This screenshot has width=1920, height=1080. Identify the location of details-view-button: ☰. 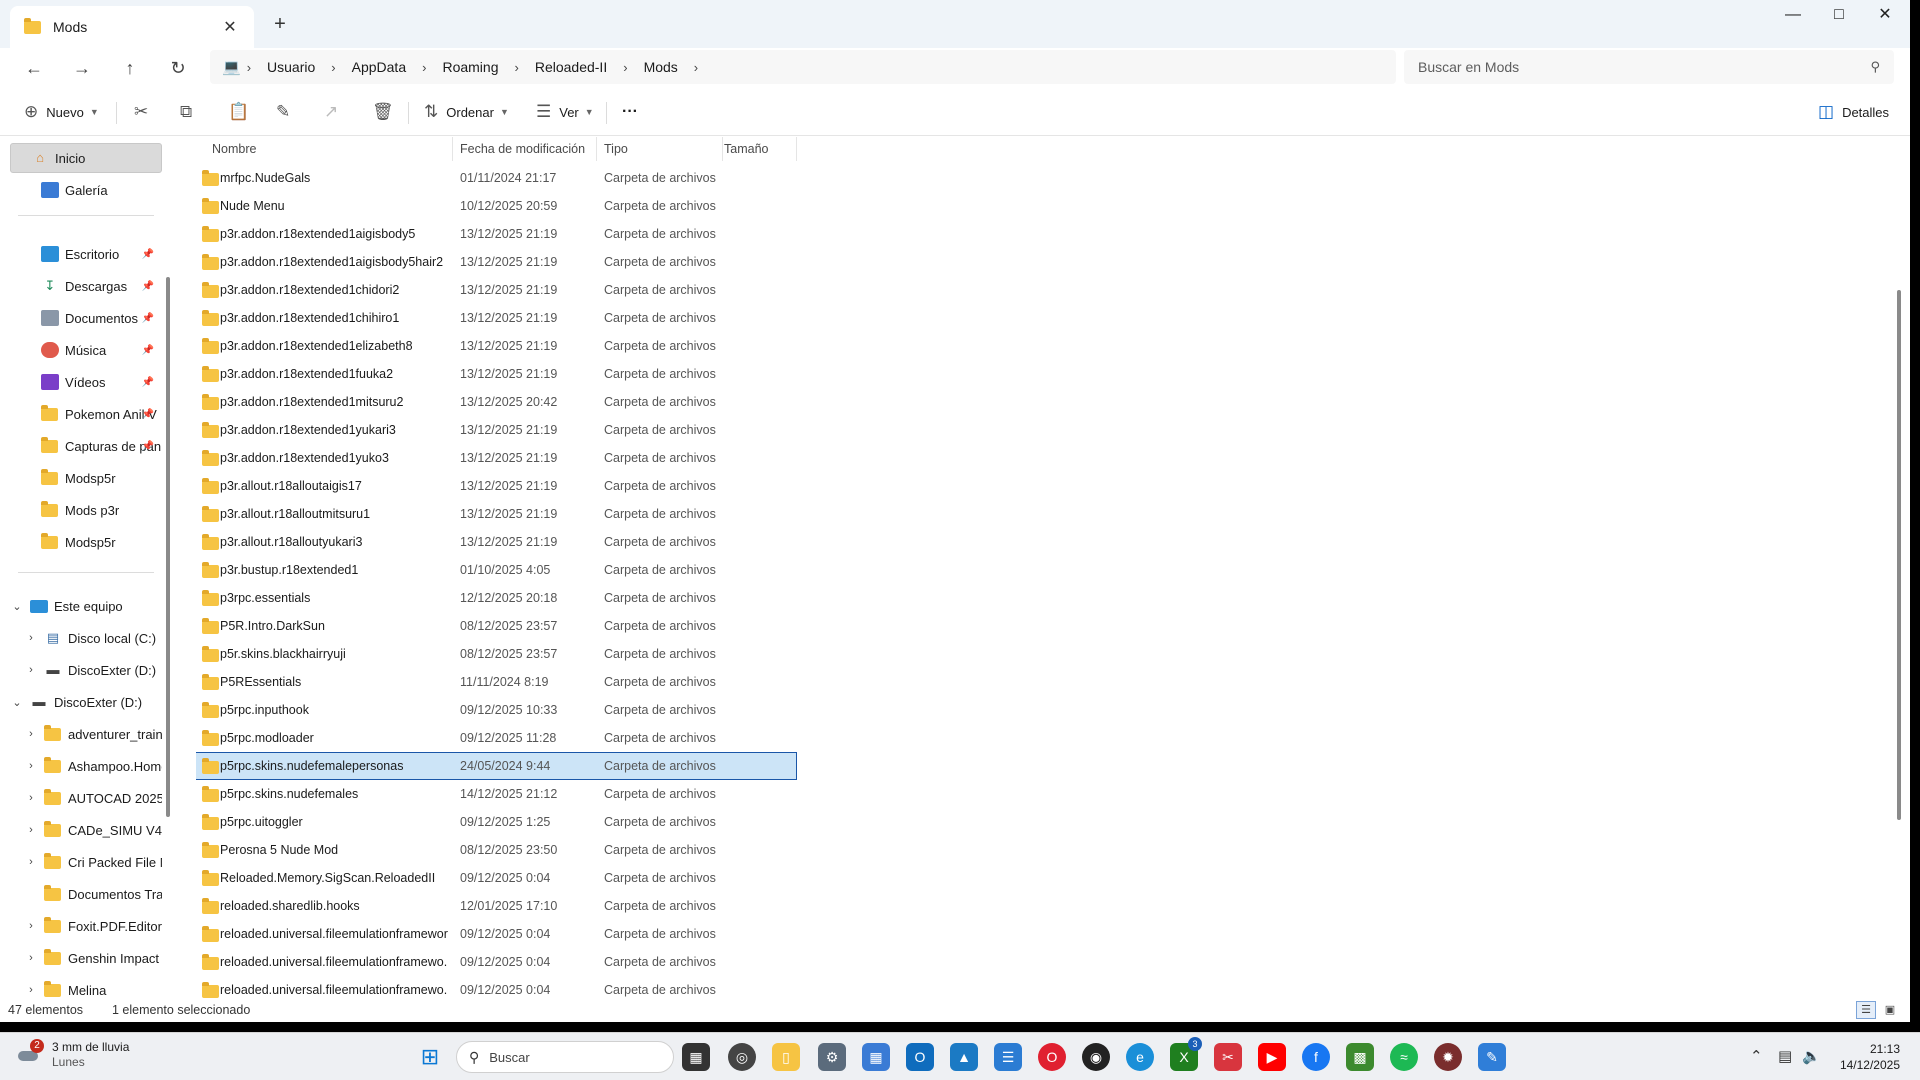
(1866, 1010).